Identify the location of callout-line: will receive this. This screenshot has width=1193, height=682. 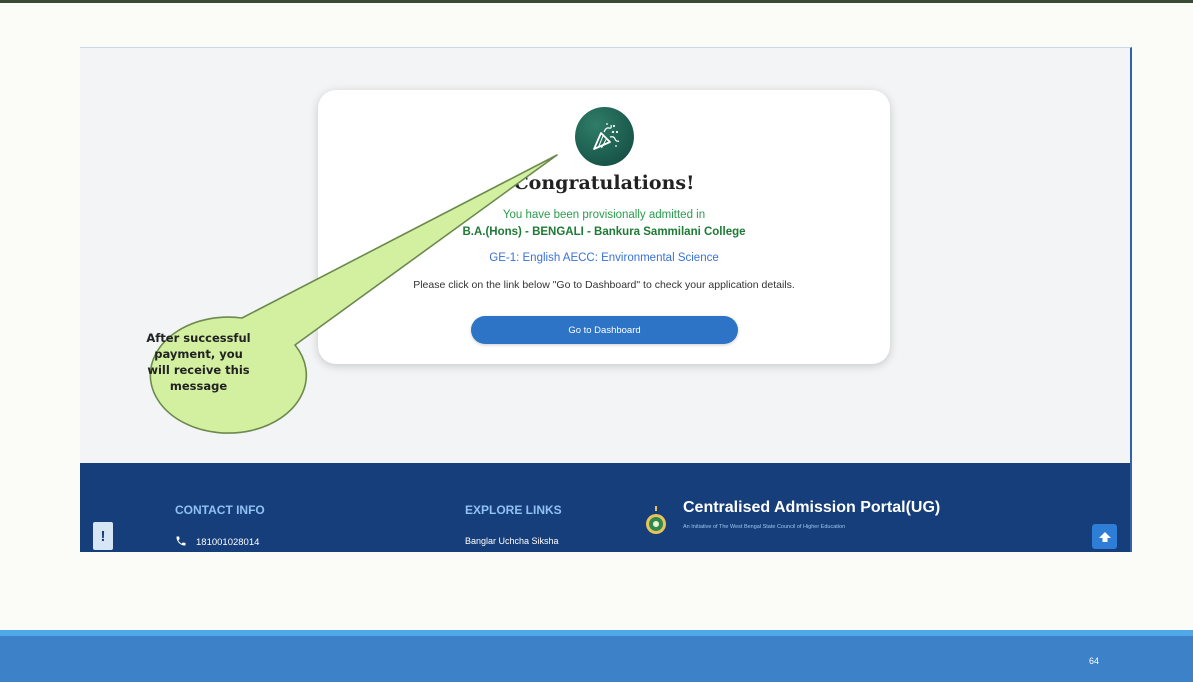
(198, 370).